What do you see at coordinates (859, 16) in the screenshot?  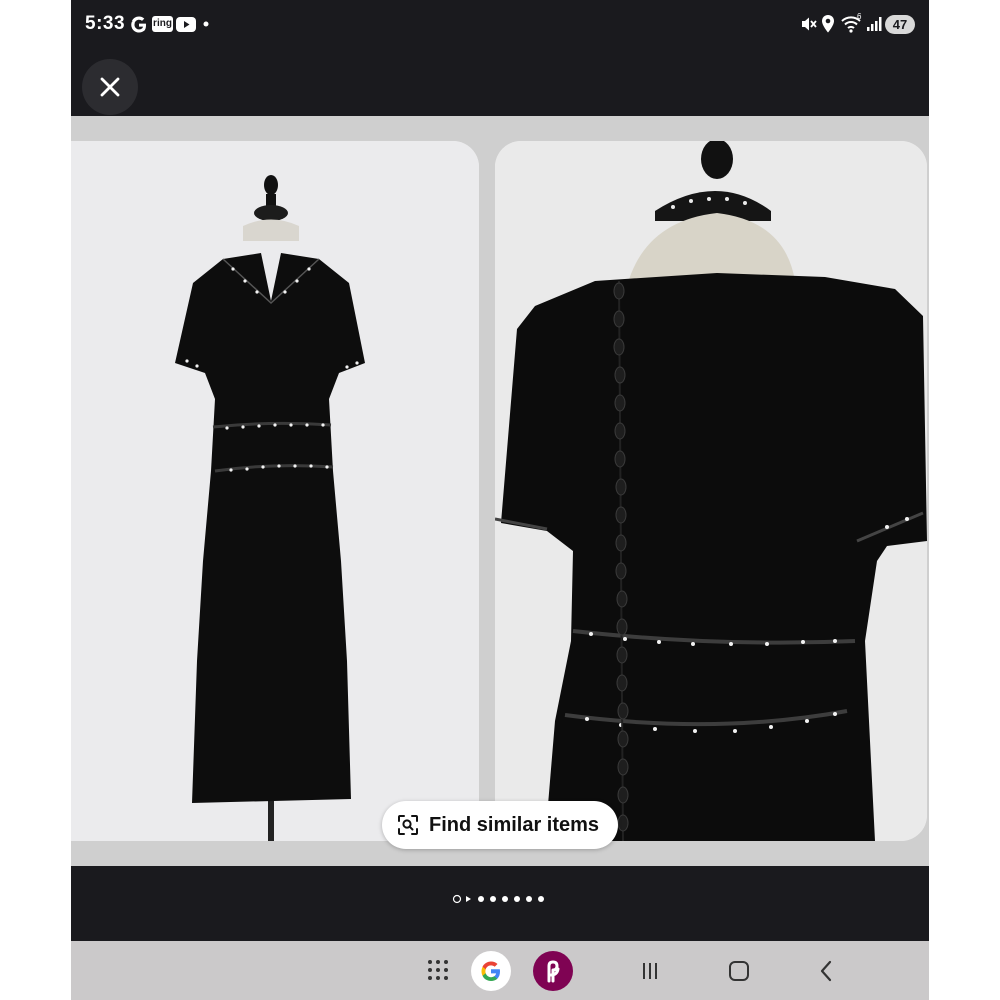 I see `wifi-band-label: 6` at bounding box center [859, 16].